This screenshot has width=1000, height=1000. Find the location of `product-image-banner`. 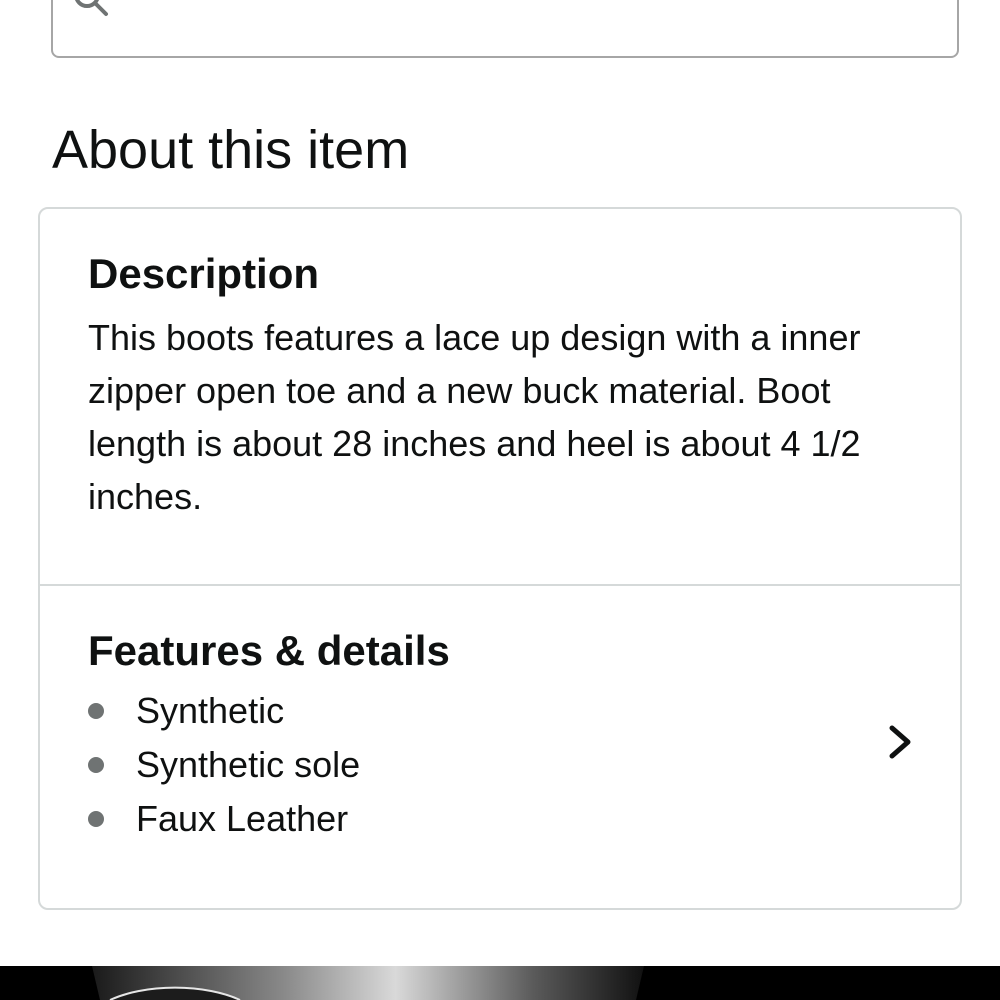

product-image-banner is located at coordinates (500, 983).